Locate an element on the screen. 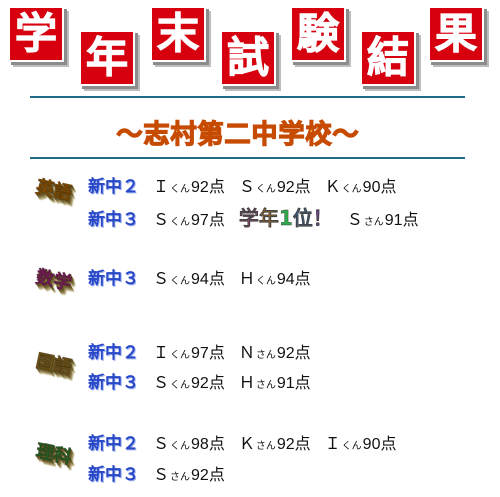 This screenshot has height=497, width=500. title-tile: 学 is located at coordinates (36, 34).